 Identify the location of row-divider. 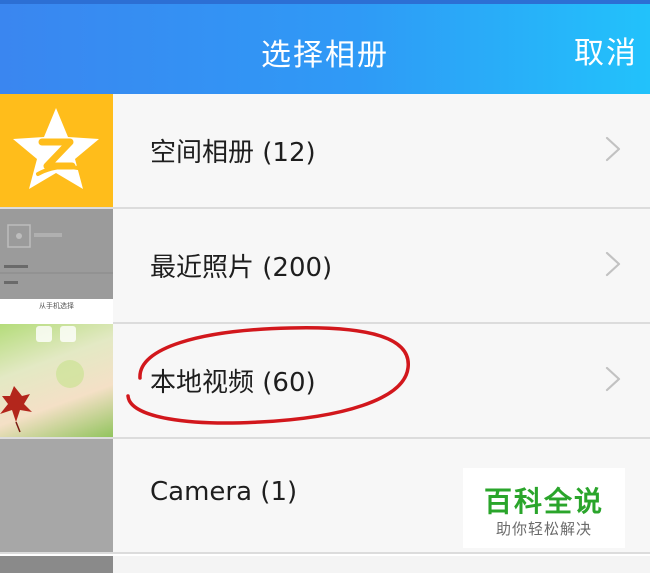
(325, 553).